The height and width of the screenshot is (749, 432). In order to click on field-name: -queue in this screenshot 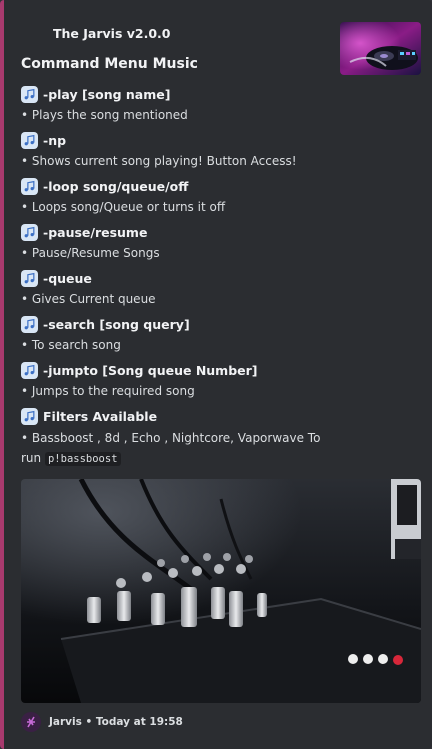, I will do `click(67, 278)`.